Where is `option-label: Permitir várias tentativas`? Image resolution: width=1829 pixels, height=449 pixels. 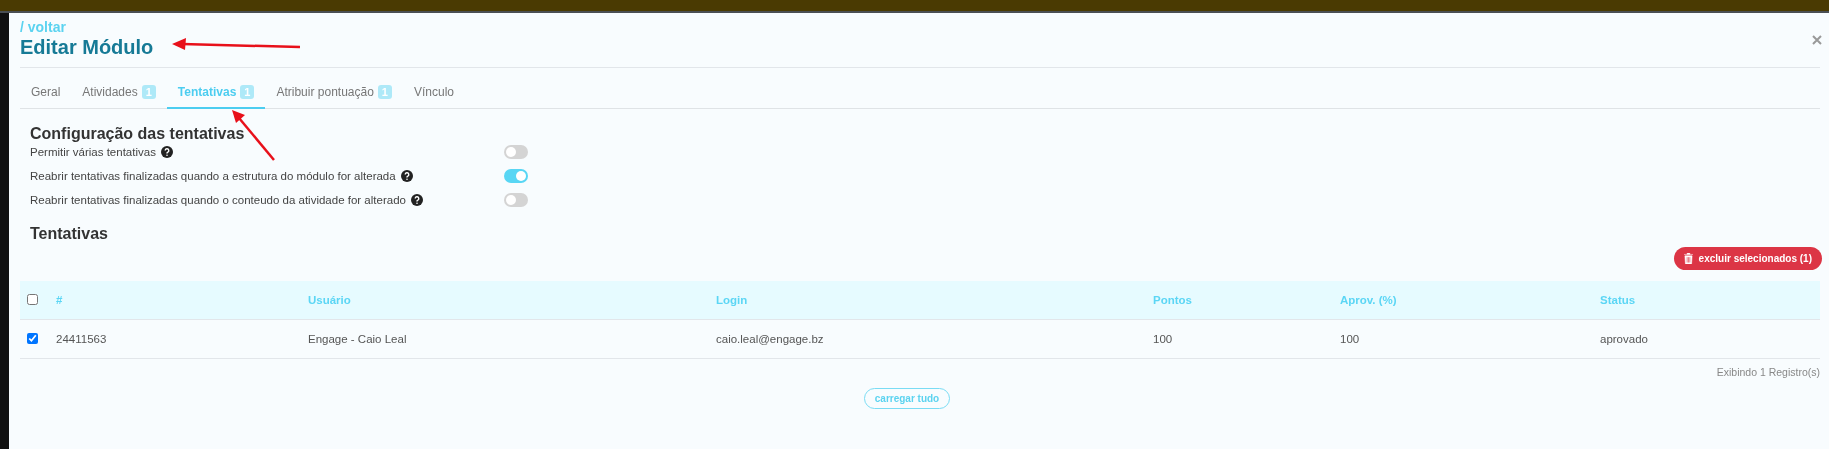 option-label: Permitir várias tentativas is located at coordinates (93, 152).